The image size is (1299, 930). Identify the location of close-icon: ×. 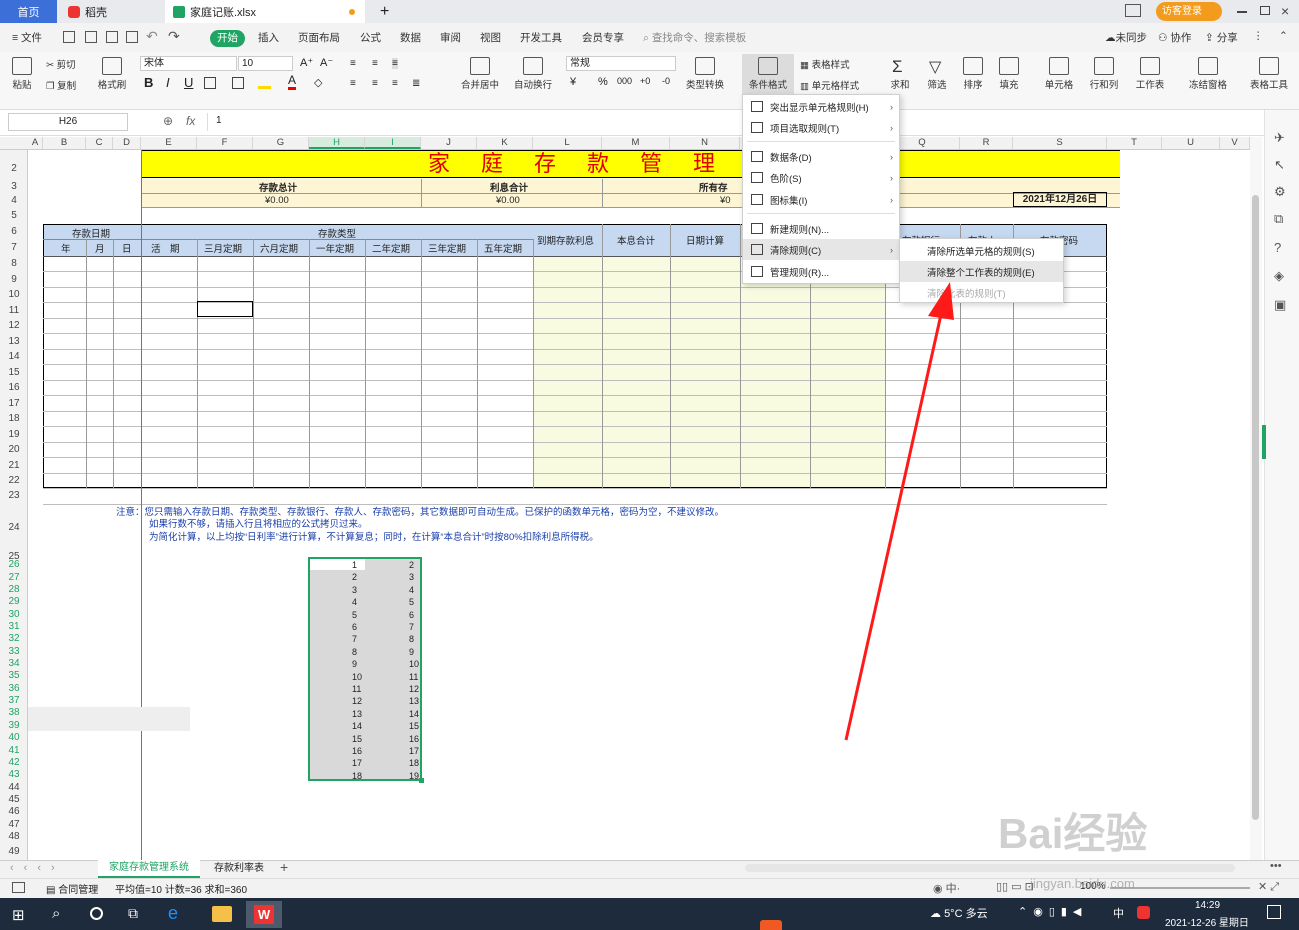
(1285, 11).